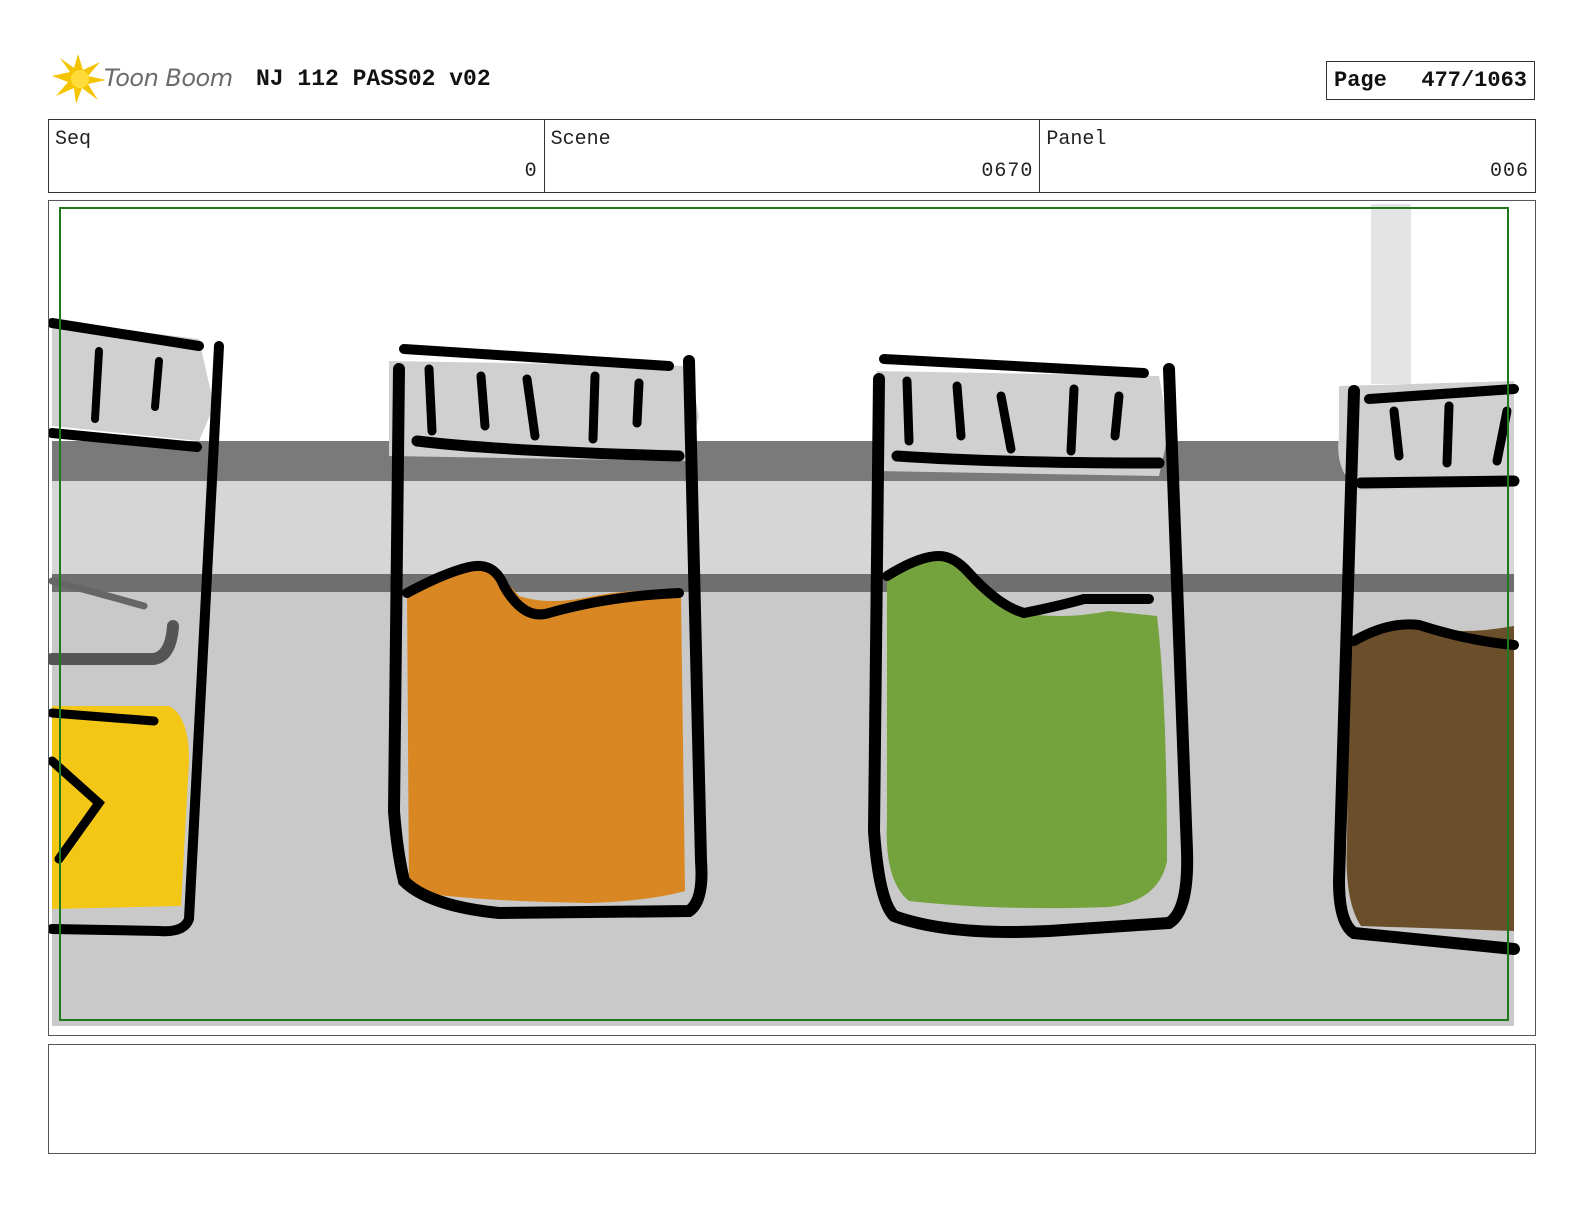  Describe the element at coordinates (73, 139) in the screenshot. I see `seq-label: Seq` at that location.